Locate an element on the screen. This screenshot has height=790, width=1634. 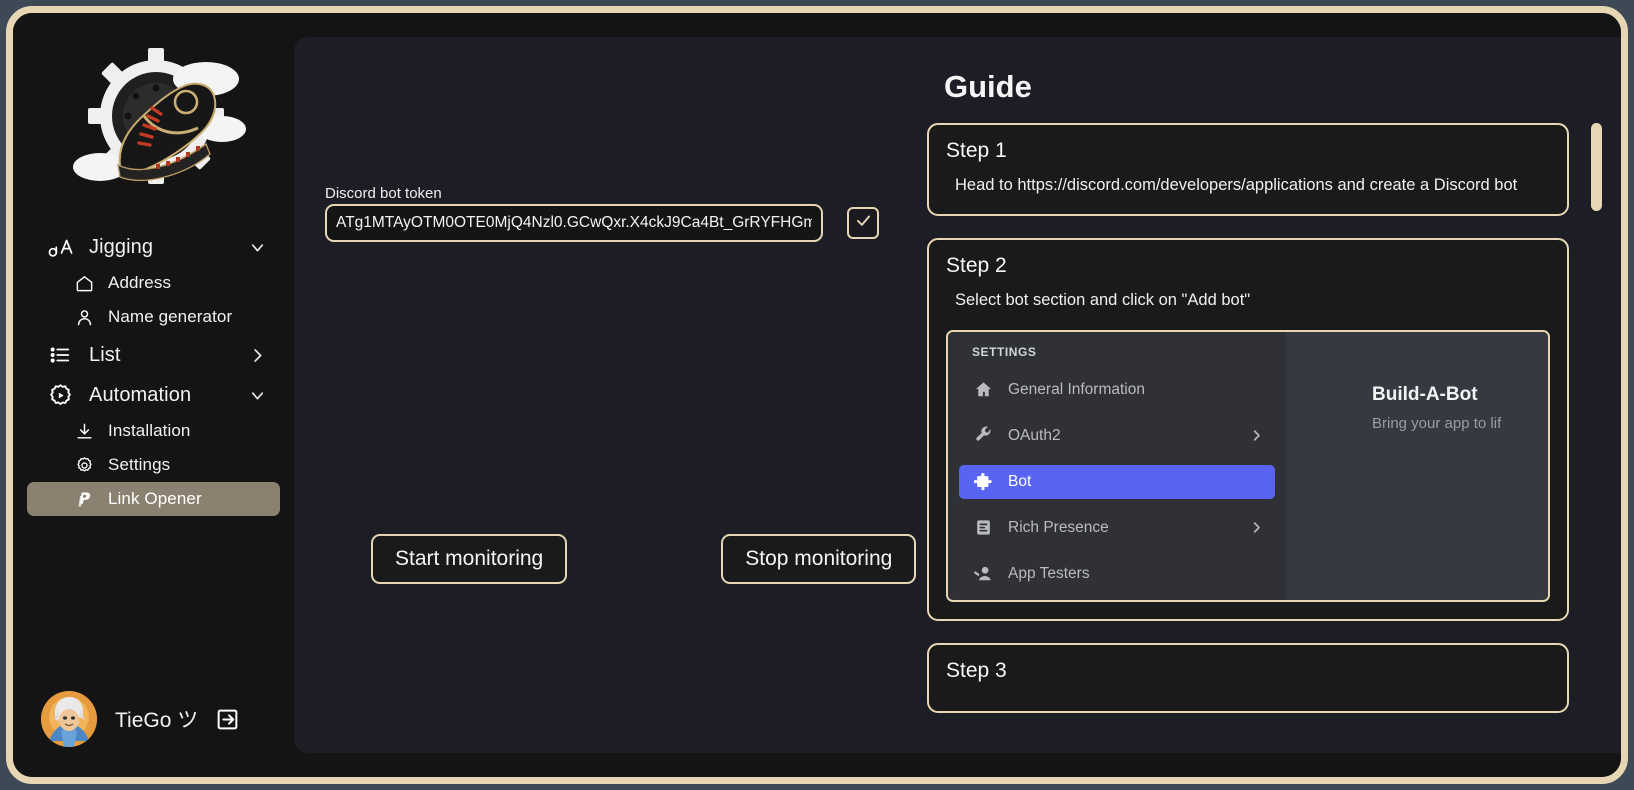
stop-monitoring-button: Stop monitoring is located at coordinates (819, 559).